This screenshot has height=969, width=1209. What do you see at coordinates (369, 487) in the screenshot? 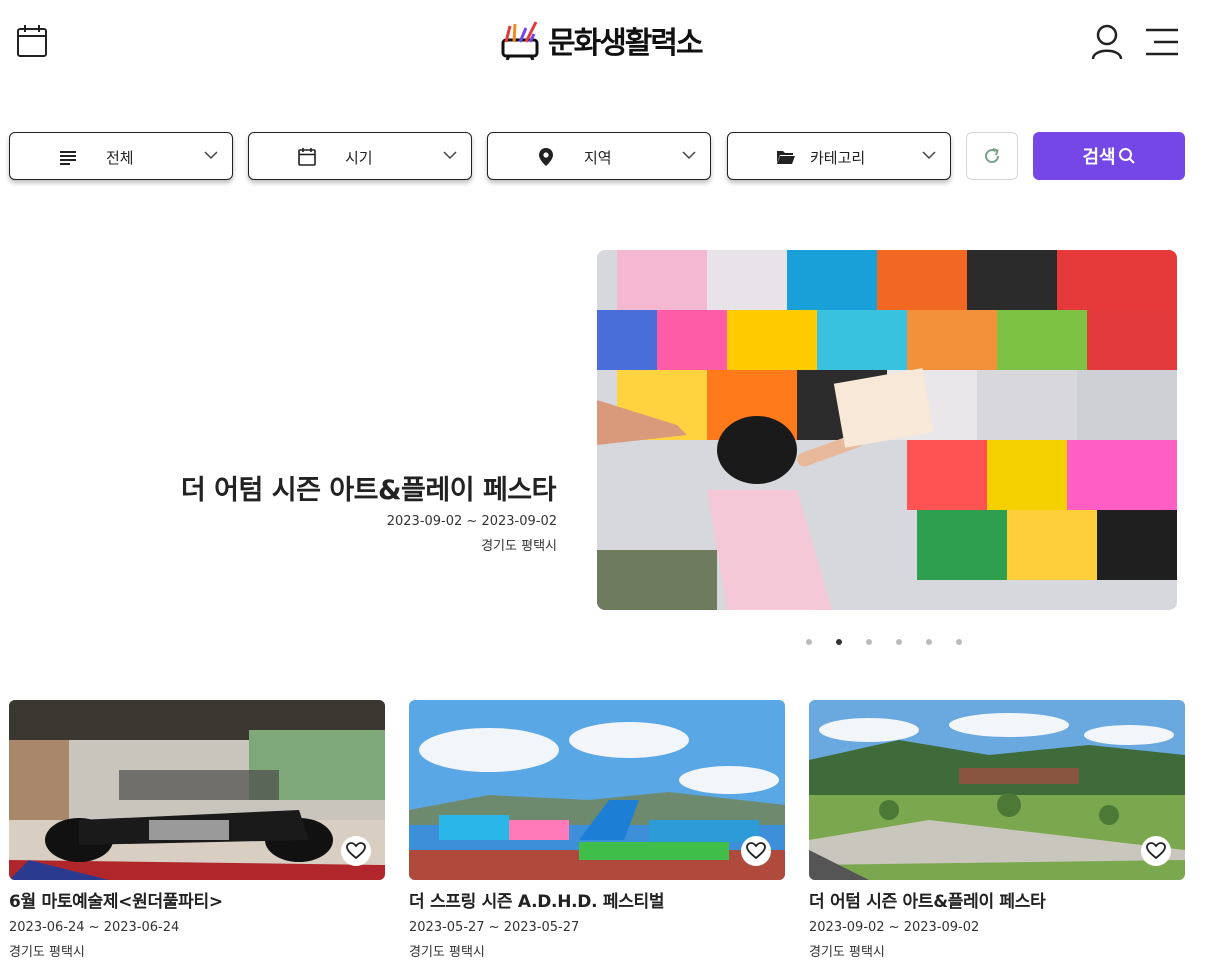
I see `hero-title: 더 어텀 시즌 아트&플레이 페스타` at bounding box center [369, 487].